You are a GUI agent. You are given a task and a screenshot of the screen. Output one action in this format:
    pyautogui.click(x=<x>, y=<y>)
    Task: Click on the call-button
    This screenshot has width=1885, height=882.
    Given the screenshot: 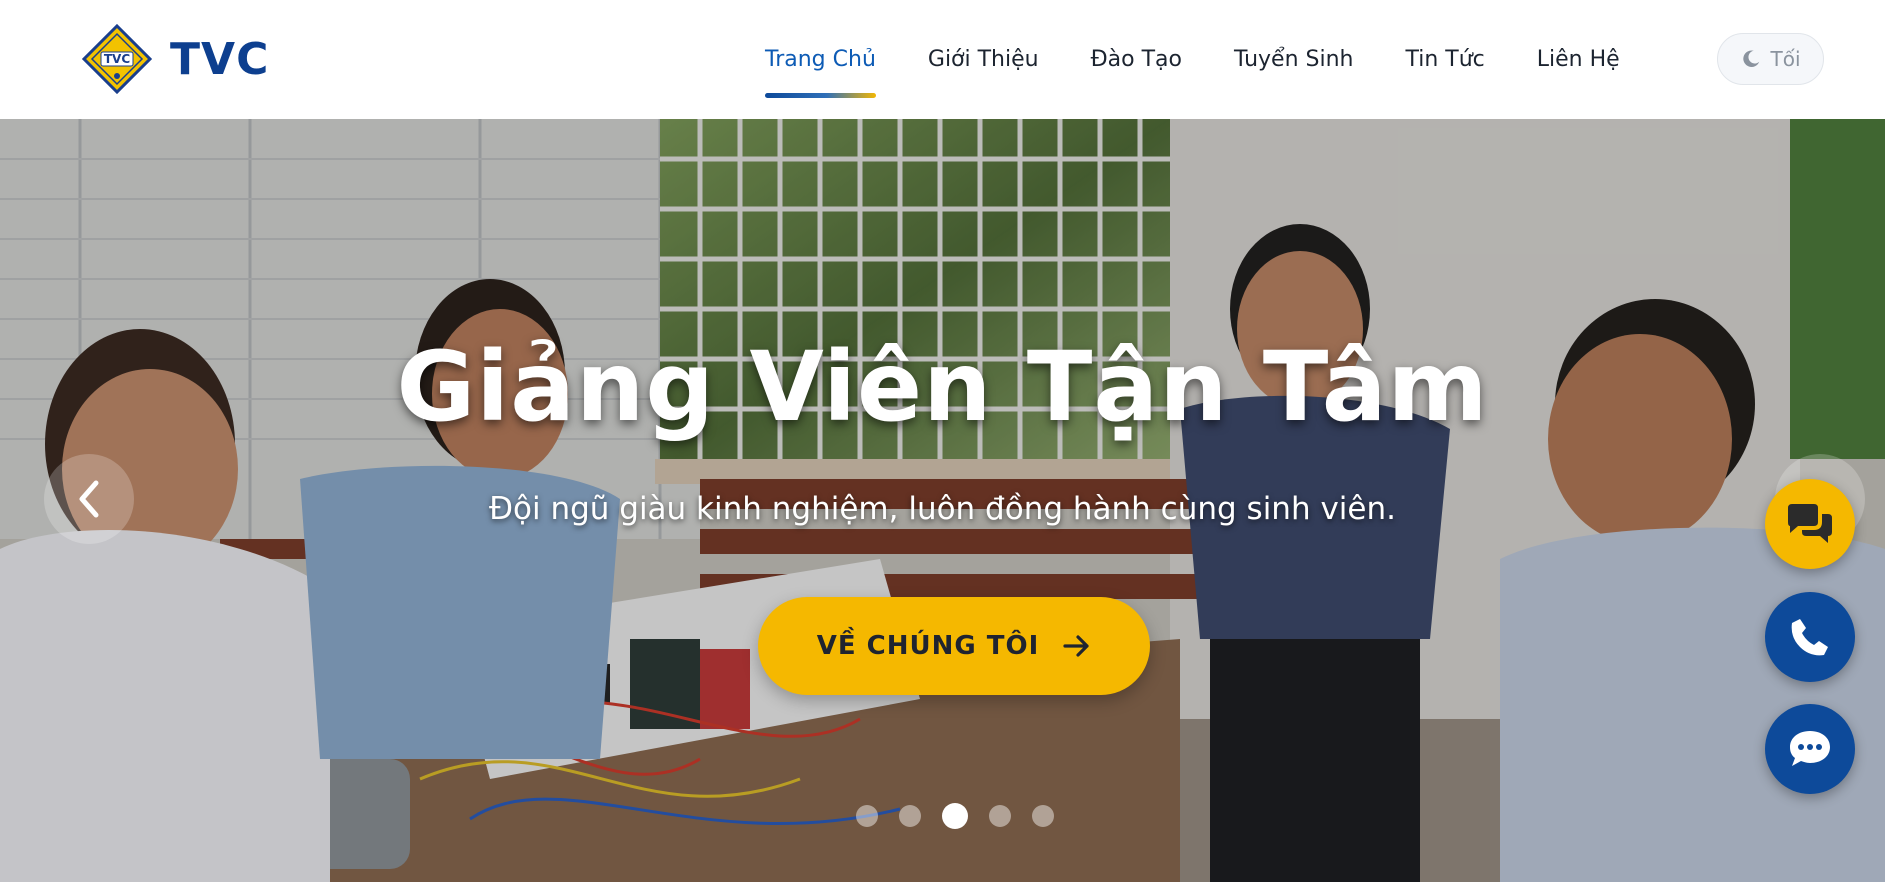 What is the action you would take?
    pyautogui.click(x=1810, y=637)
    